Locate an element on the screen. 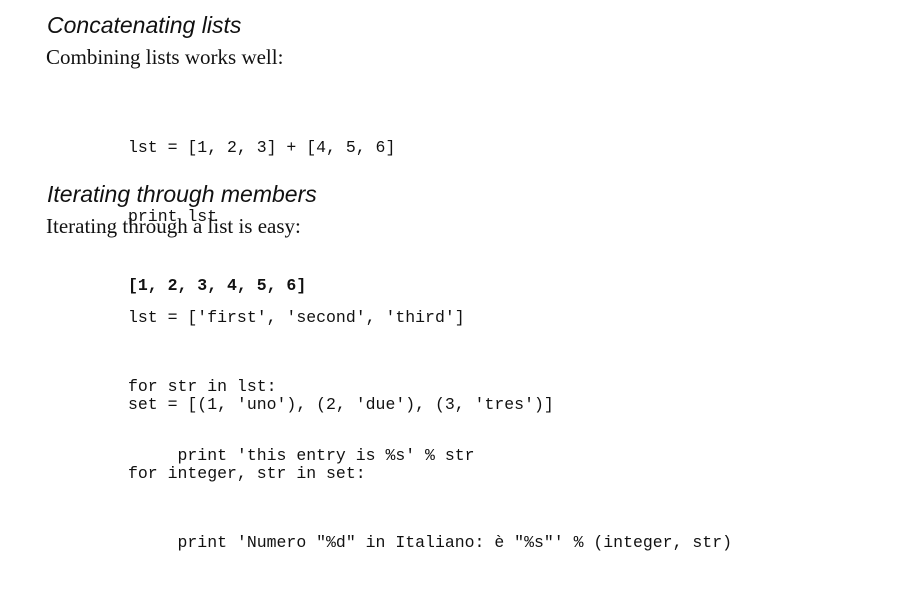 The image size is (917, 600). section-heading-concatenating-lists: Concatenating lists is located at coordinates (144, 25).